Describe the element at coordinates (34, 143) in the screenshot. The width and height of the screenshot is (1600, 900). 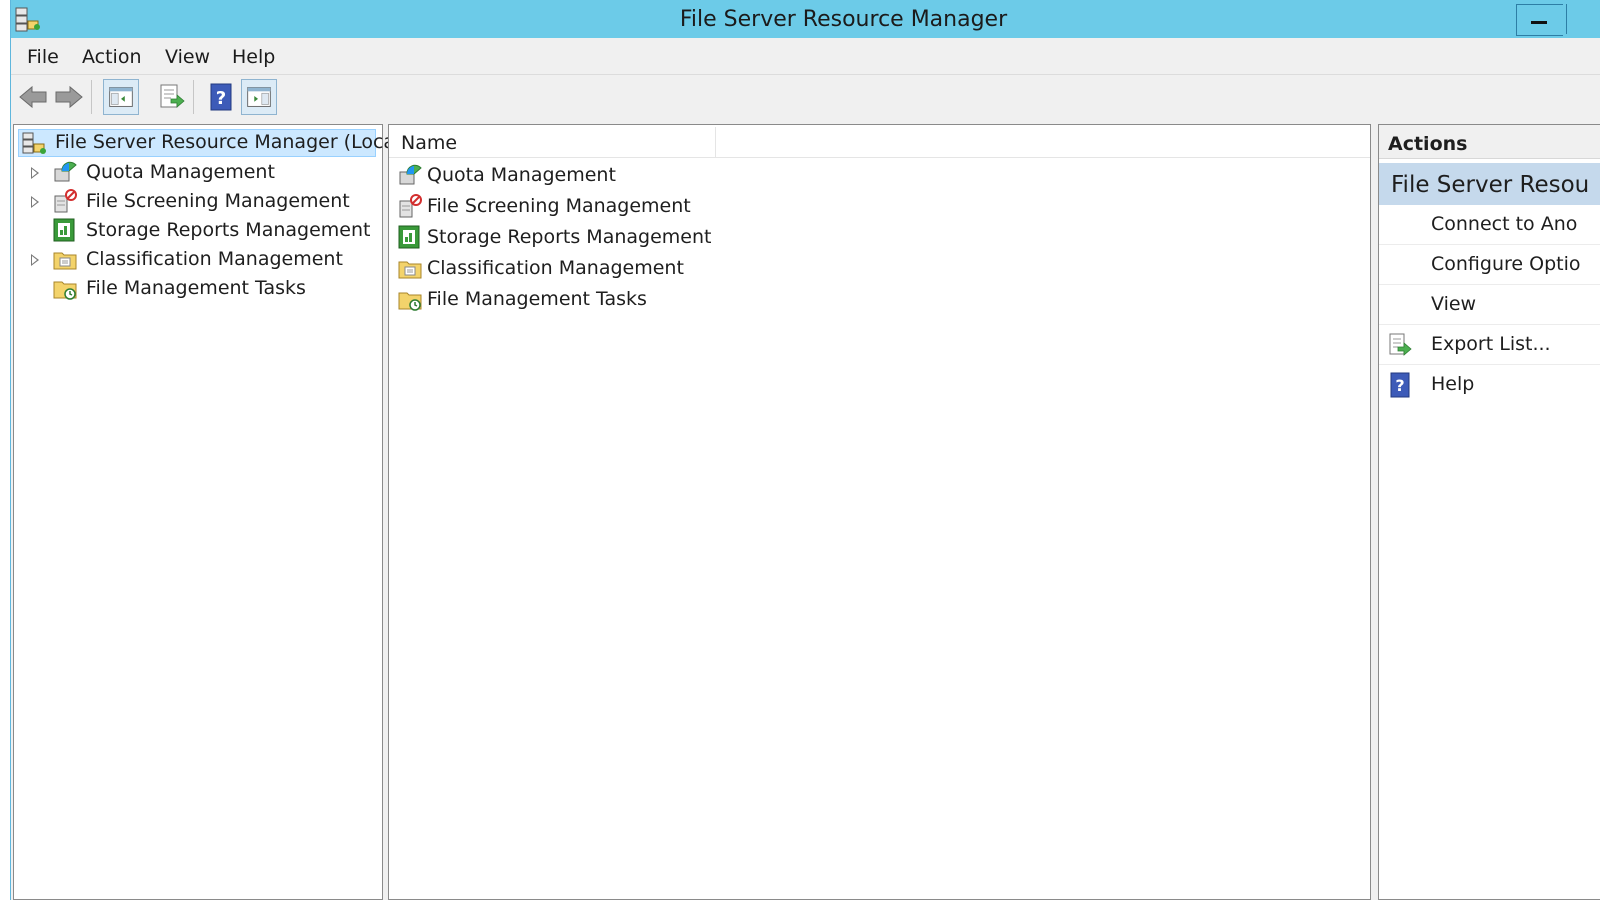
I see `server-icon` at that location.